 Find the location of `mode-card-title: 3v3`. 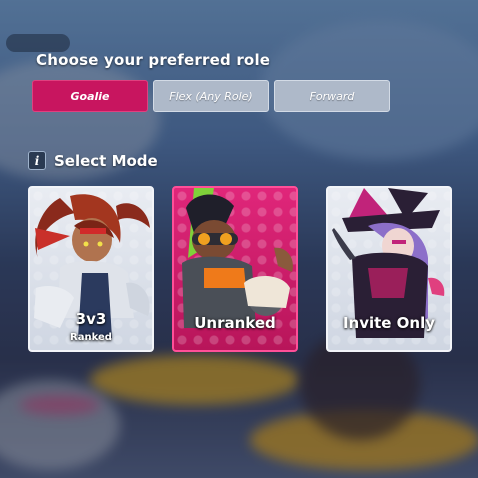

mode-card-title: 3v3 is located at coordinates (91, 319).